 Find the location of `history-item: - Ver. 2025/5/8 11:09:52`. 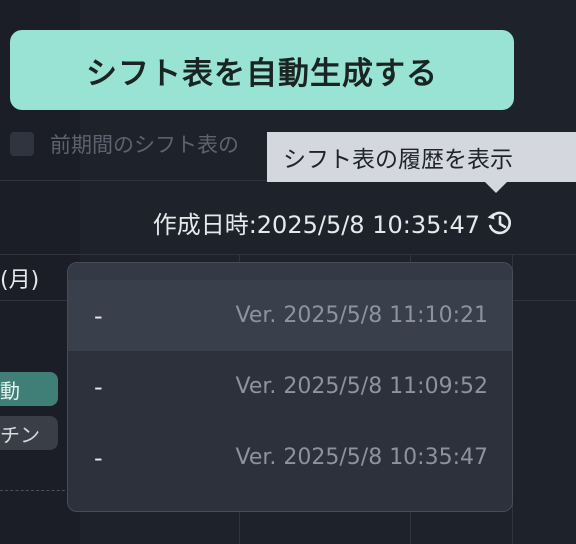

history-item: - Ver. 2025/5/8 11:09:52 is located at coordinates (290, 386).